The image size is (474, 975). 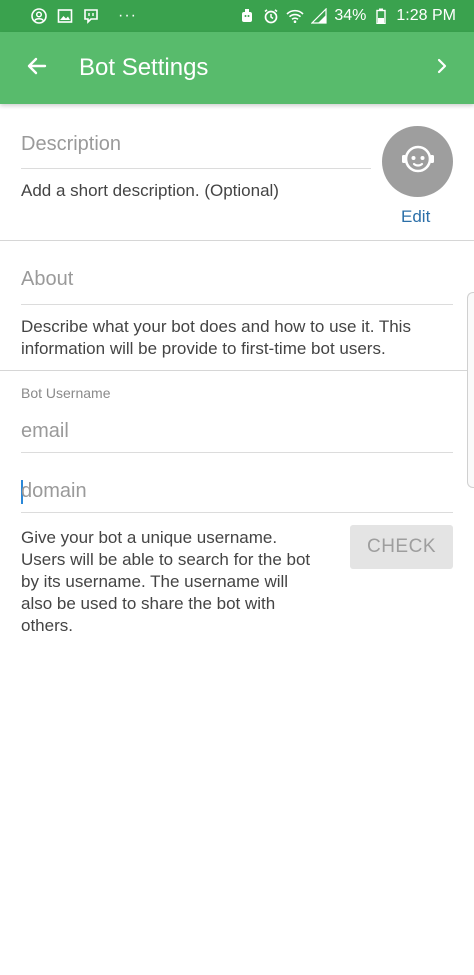 I want to click on account-circle-icon, so click(x=39, y=16).